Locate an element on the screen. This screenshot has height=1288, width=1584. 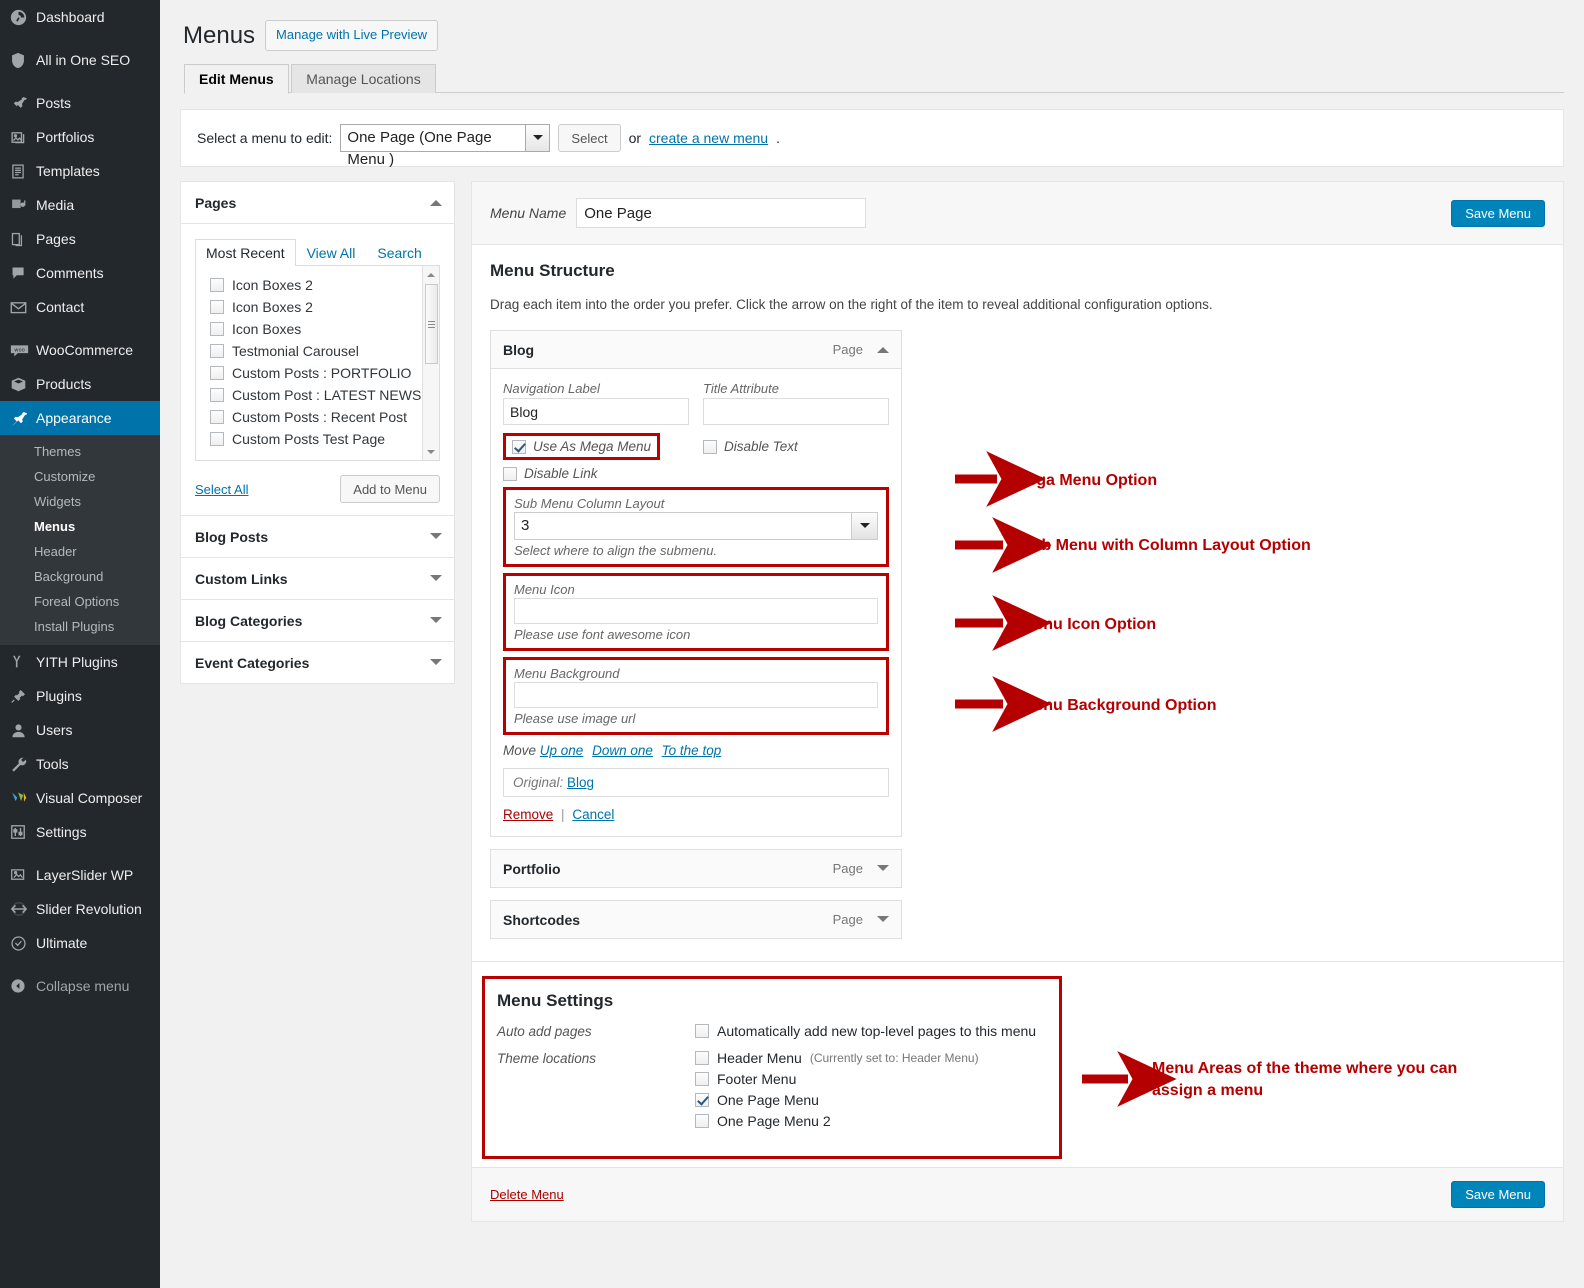
menu-item-portfolio: Portfolio Page is located at coordinates (696, 869).